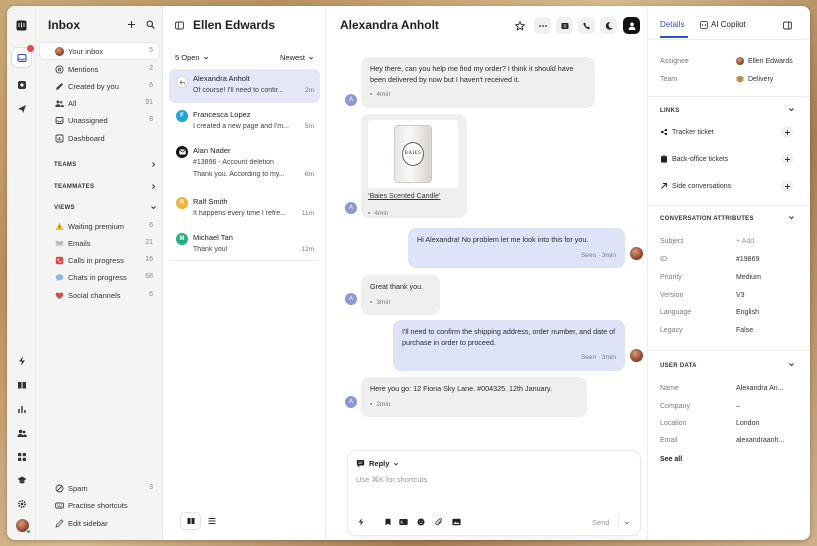 The height and width of the screenshot is (546, 817). I want to click on section-views: VIEWS, so click(105, 208).